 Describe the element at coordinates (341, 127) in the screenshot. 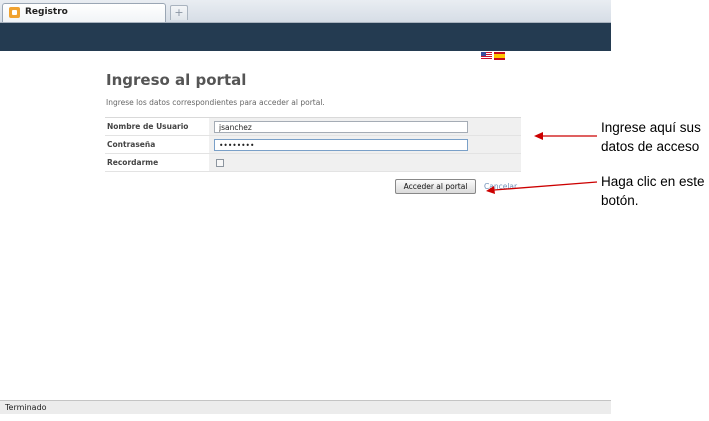

I see `username-input` at that location.